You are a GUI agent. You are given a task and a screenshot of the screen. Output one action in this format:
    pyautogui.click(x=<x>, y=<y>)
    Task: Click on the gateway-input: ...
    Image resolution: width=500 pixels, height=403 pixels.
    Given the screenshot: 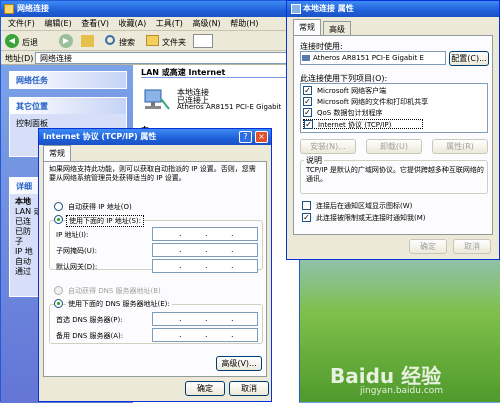 What is the action you would take?
    pyautogui.click(x=205, y=266)
    